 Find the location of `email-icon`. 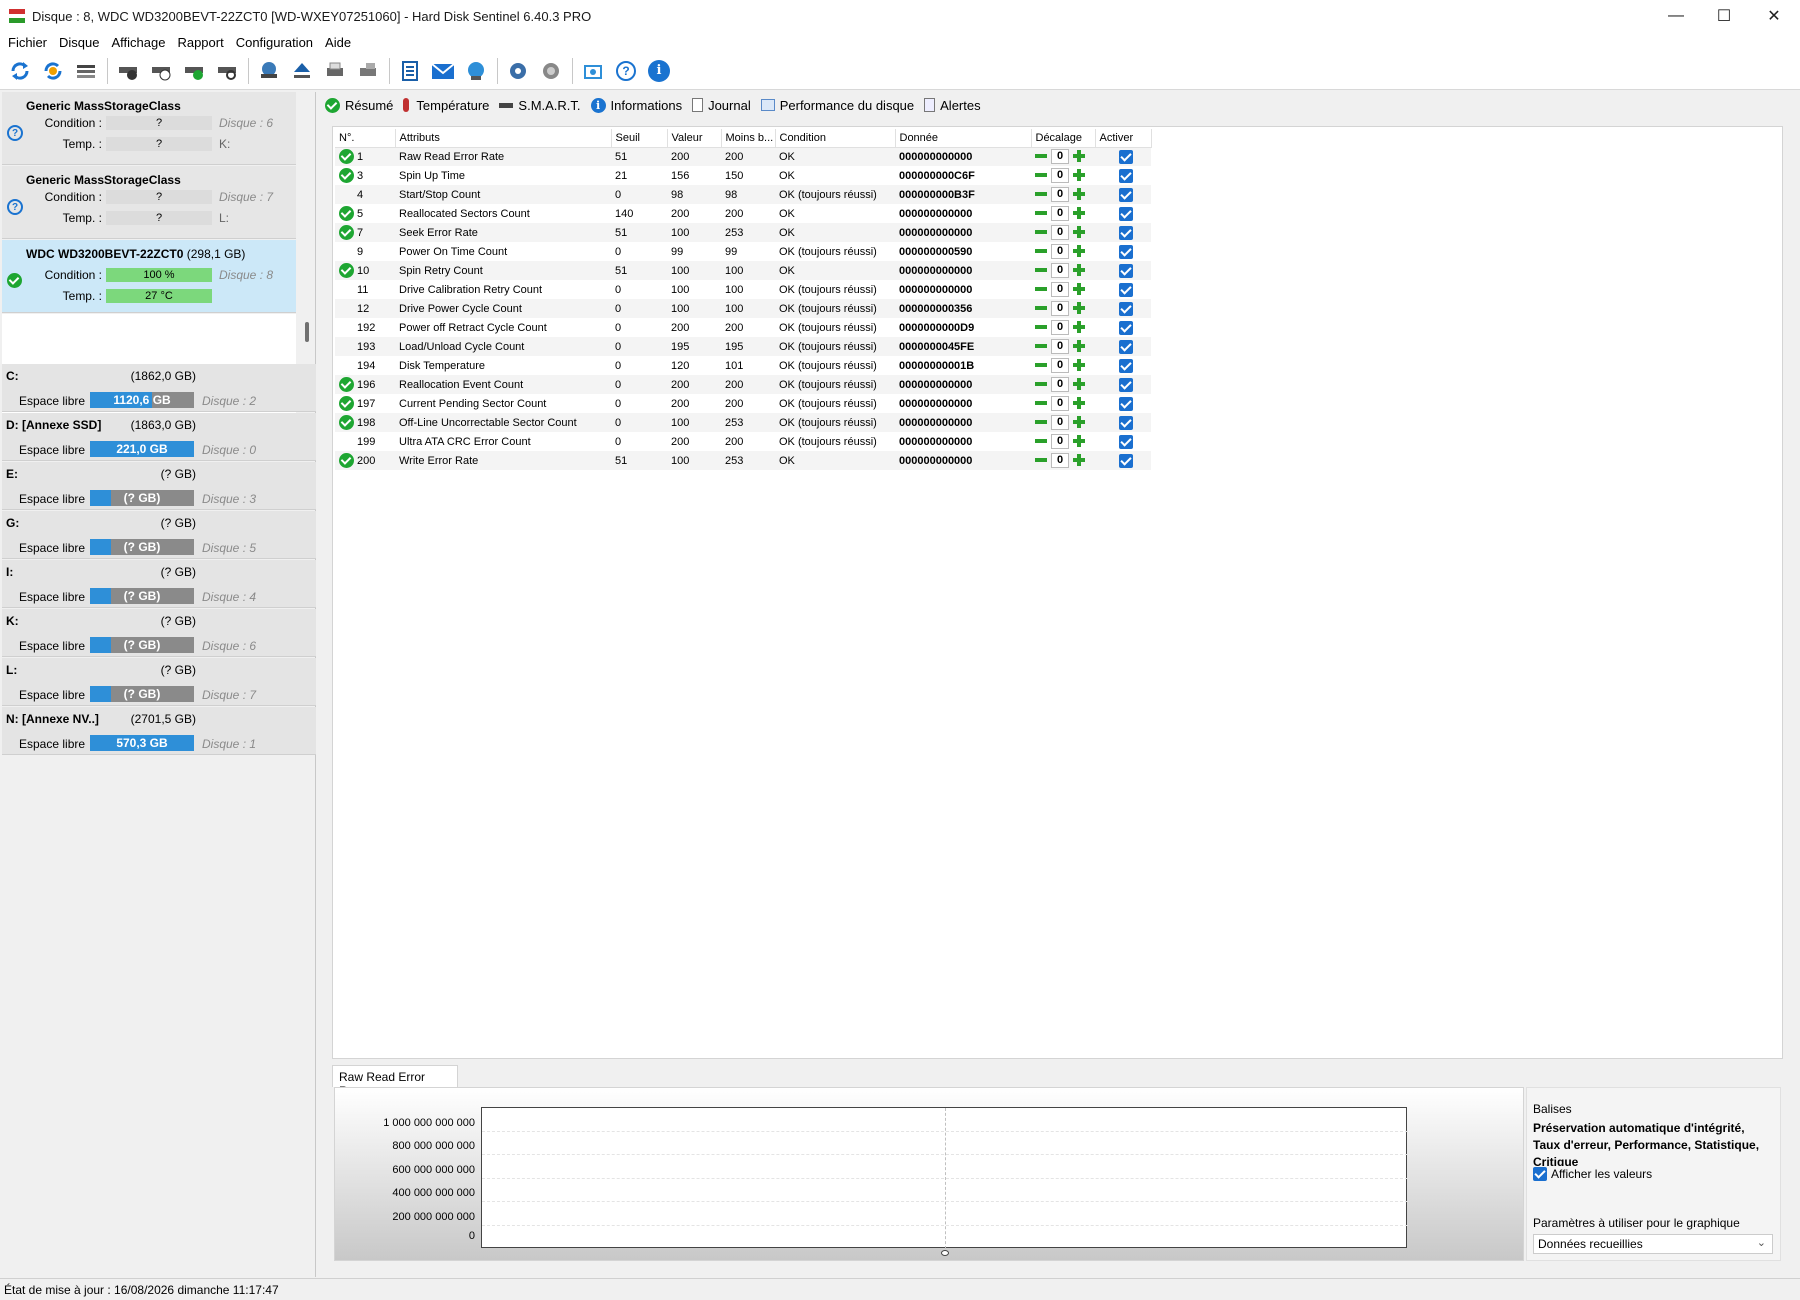

email-icon is located at coordinates (443, 71).